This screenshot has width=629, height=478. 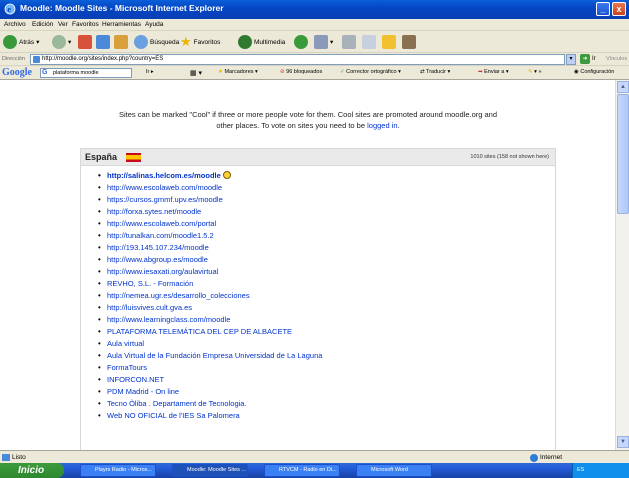 What do you see at coordinates (15, 24) in the screenshot?
I see `menu-archivo: Archivo` at bounding box center [15, 24].